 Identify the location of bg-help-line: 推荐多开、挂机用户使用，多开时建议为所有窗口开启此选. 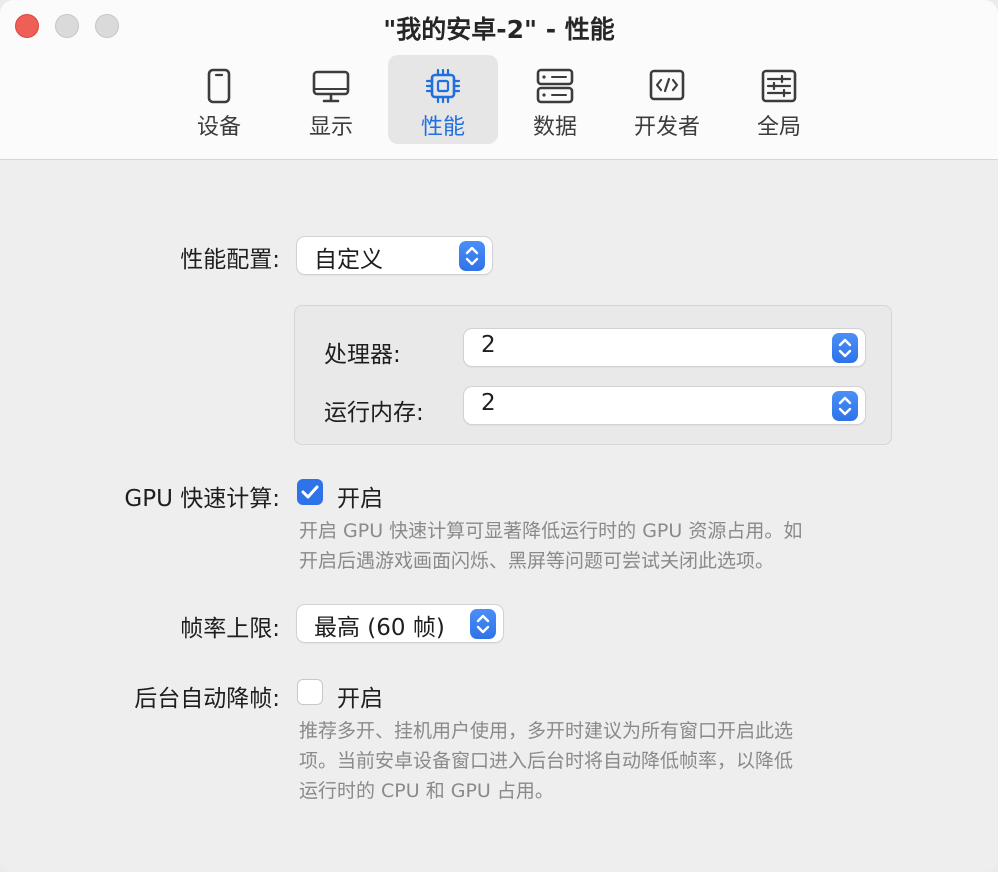
(546, 731).